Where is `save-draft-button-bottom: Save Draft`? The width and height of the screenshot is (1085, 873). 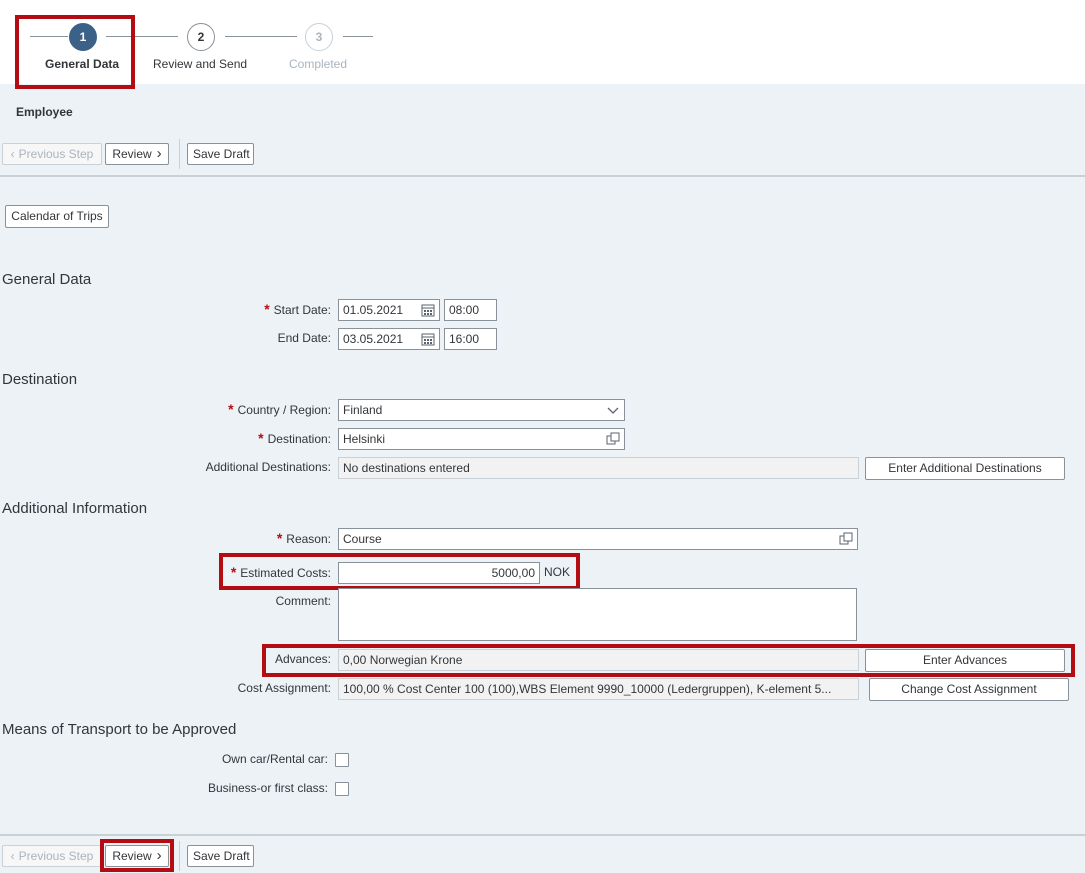
save-draft-button-bottom: Save Draft is located at coordinates (220, 856).